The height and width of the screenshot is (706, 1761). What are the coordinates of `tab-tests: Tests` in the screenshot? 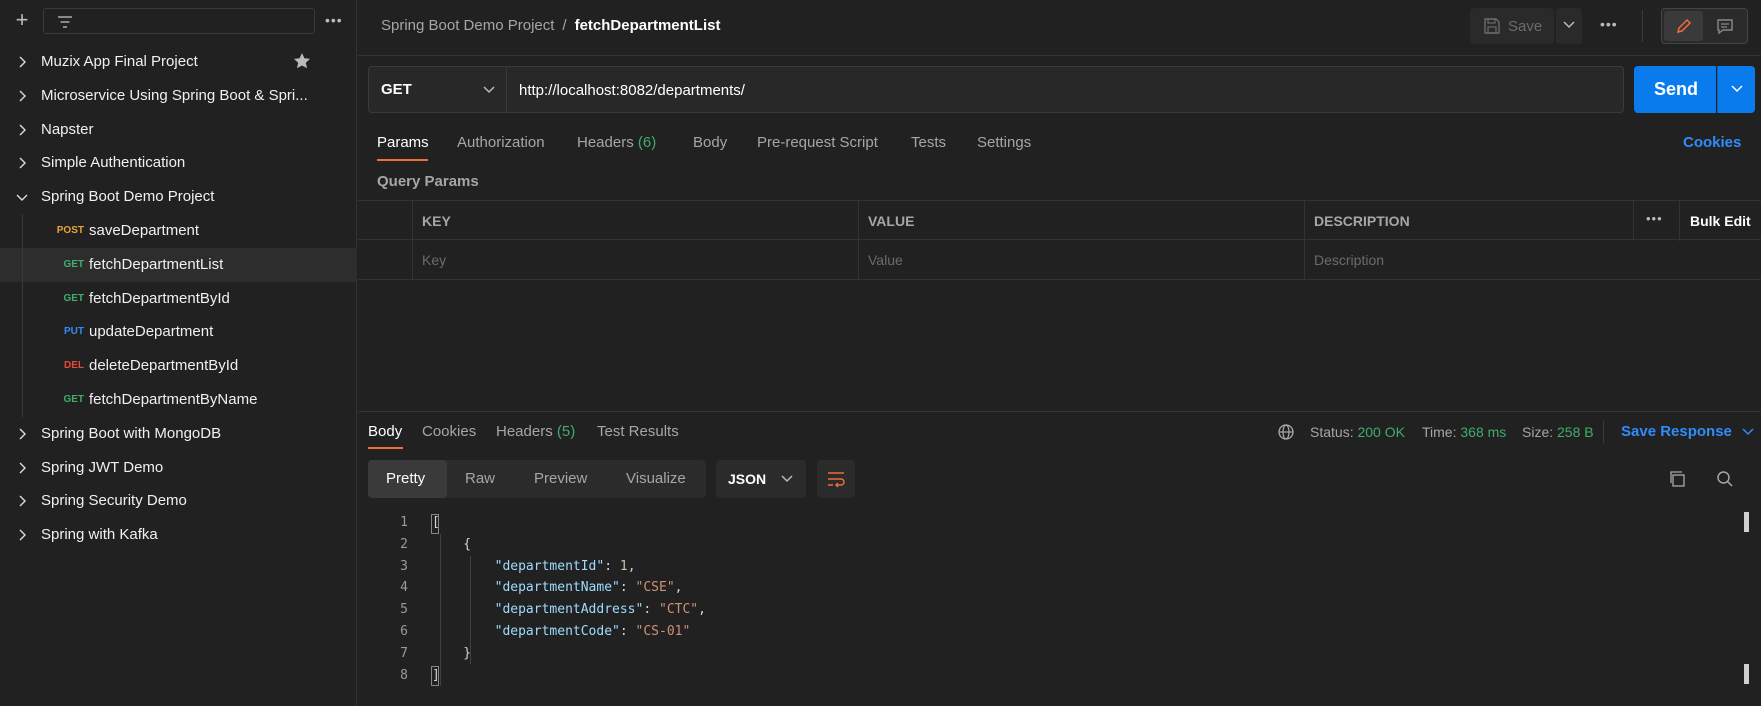 It's located at (928, 142).